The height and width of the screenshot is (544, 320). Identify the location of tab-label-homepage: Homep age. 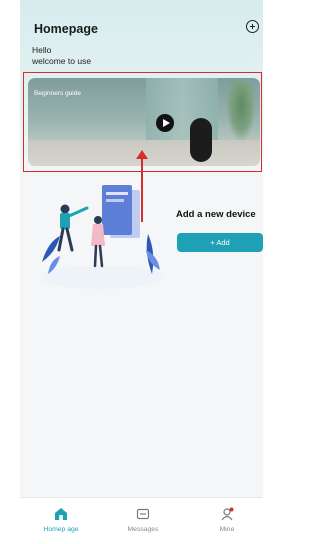
(61, 529).